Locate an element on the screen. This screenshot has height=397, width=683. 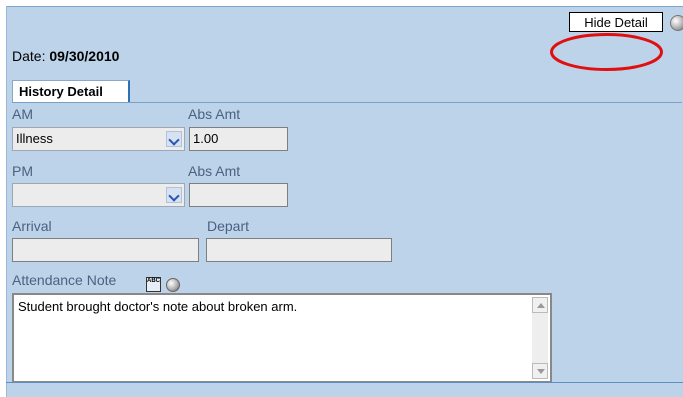
am-abs-amt-label: Abs Amt is located at coordinates (214, 114).